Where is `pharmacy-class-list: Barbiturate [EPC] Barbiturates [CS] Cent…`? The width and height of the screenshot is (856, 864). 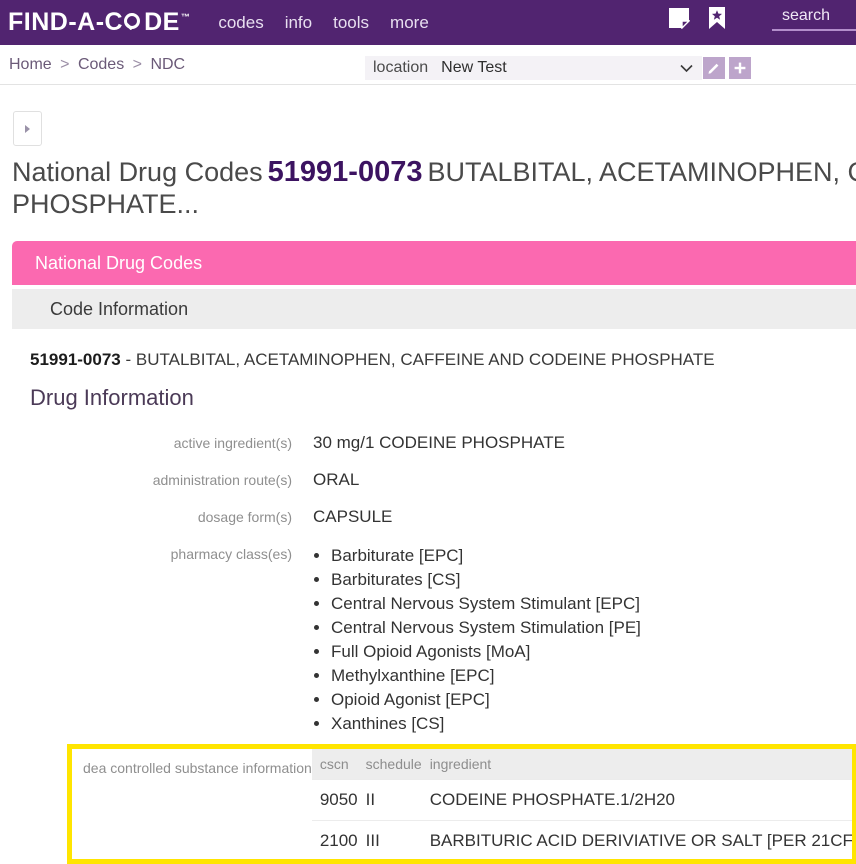
pharmacy-class-list: Barbiturate [EPC] Barbiturates [CS] Cent… is located at coordinates (466, 640).